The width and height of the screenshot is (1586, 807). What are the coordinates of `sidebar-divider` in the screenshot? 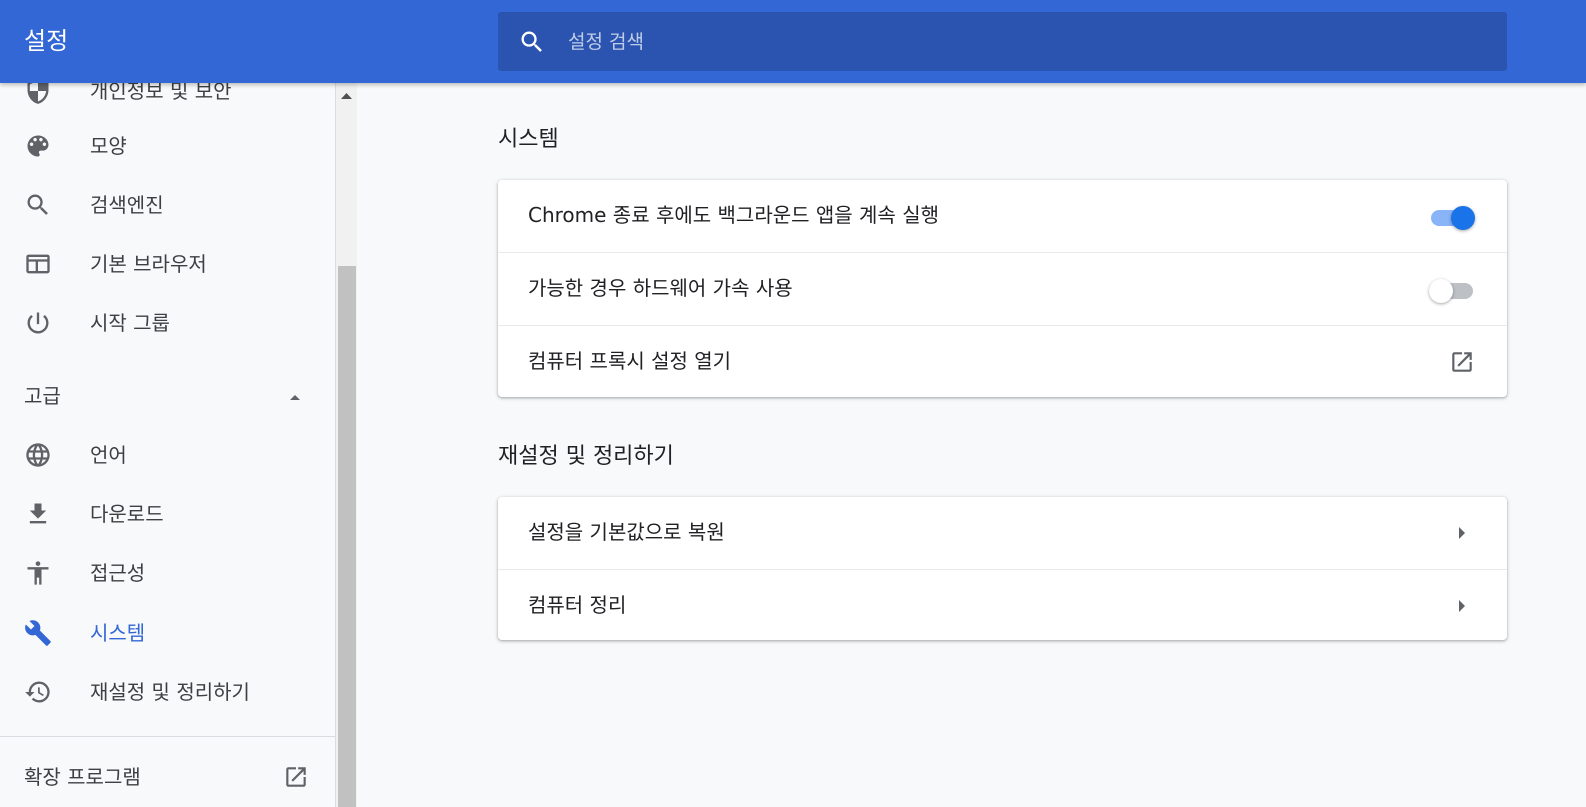 It's located at (167, 736).